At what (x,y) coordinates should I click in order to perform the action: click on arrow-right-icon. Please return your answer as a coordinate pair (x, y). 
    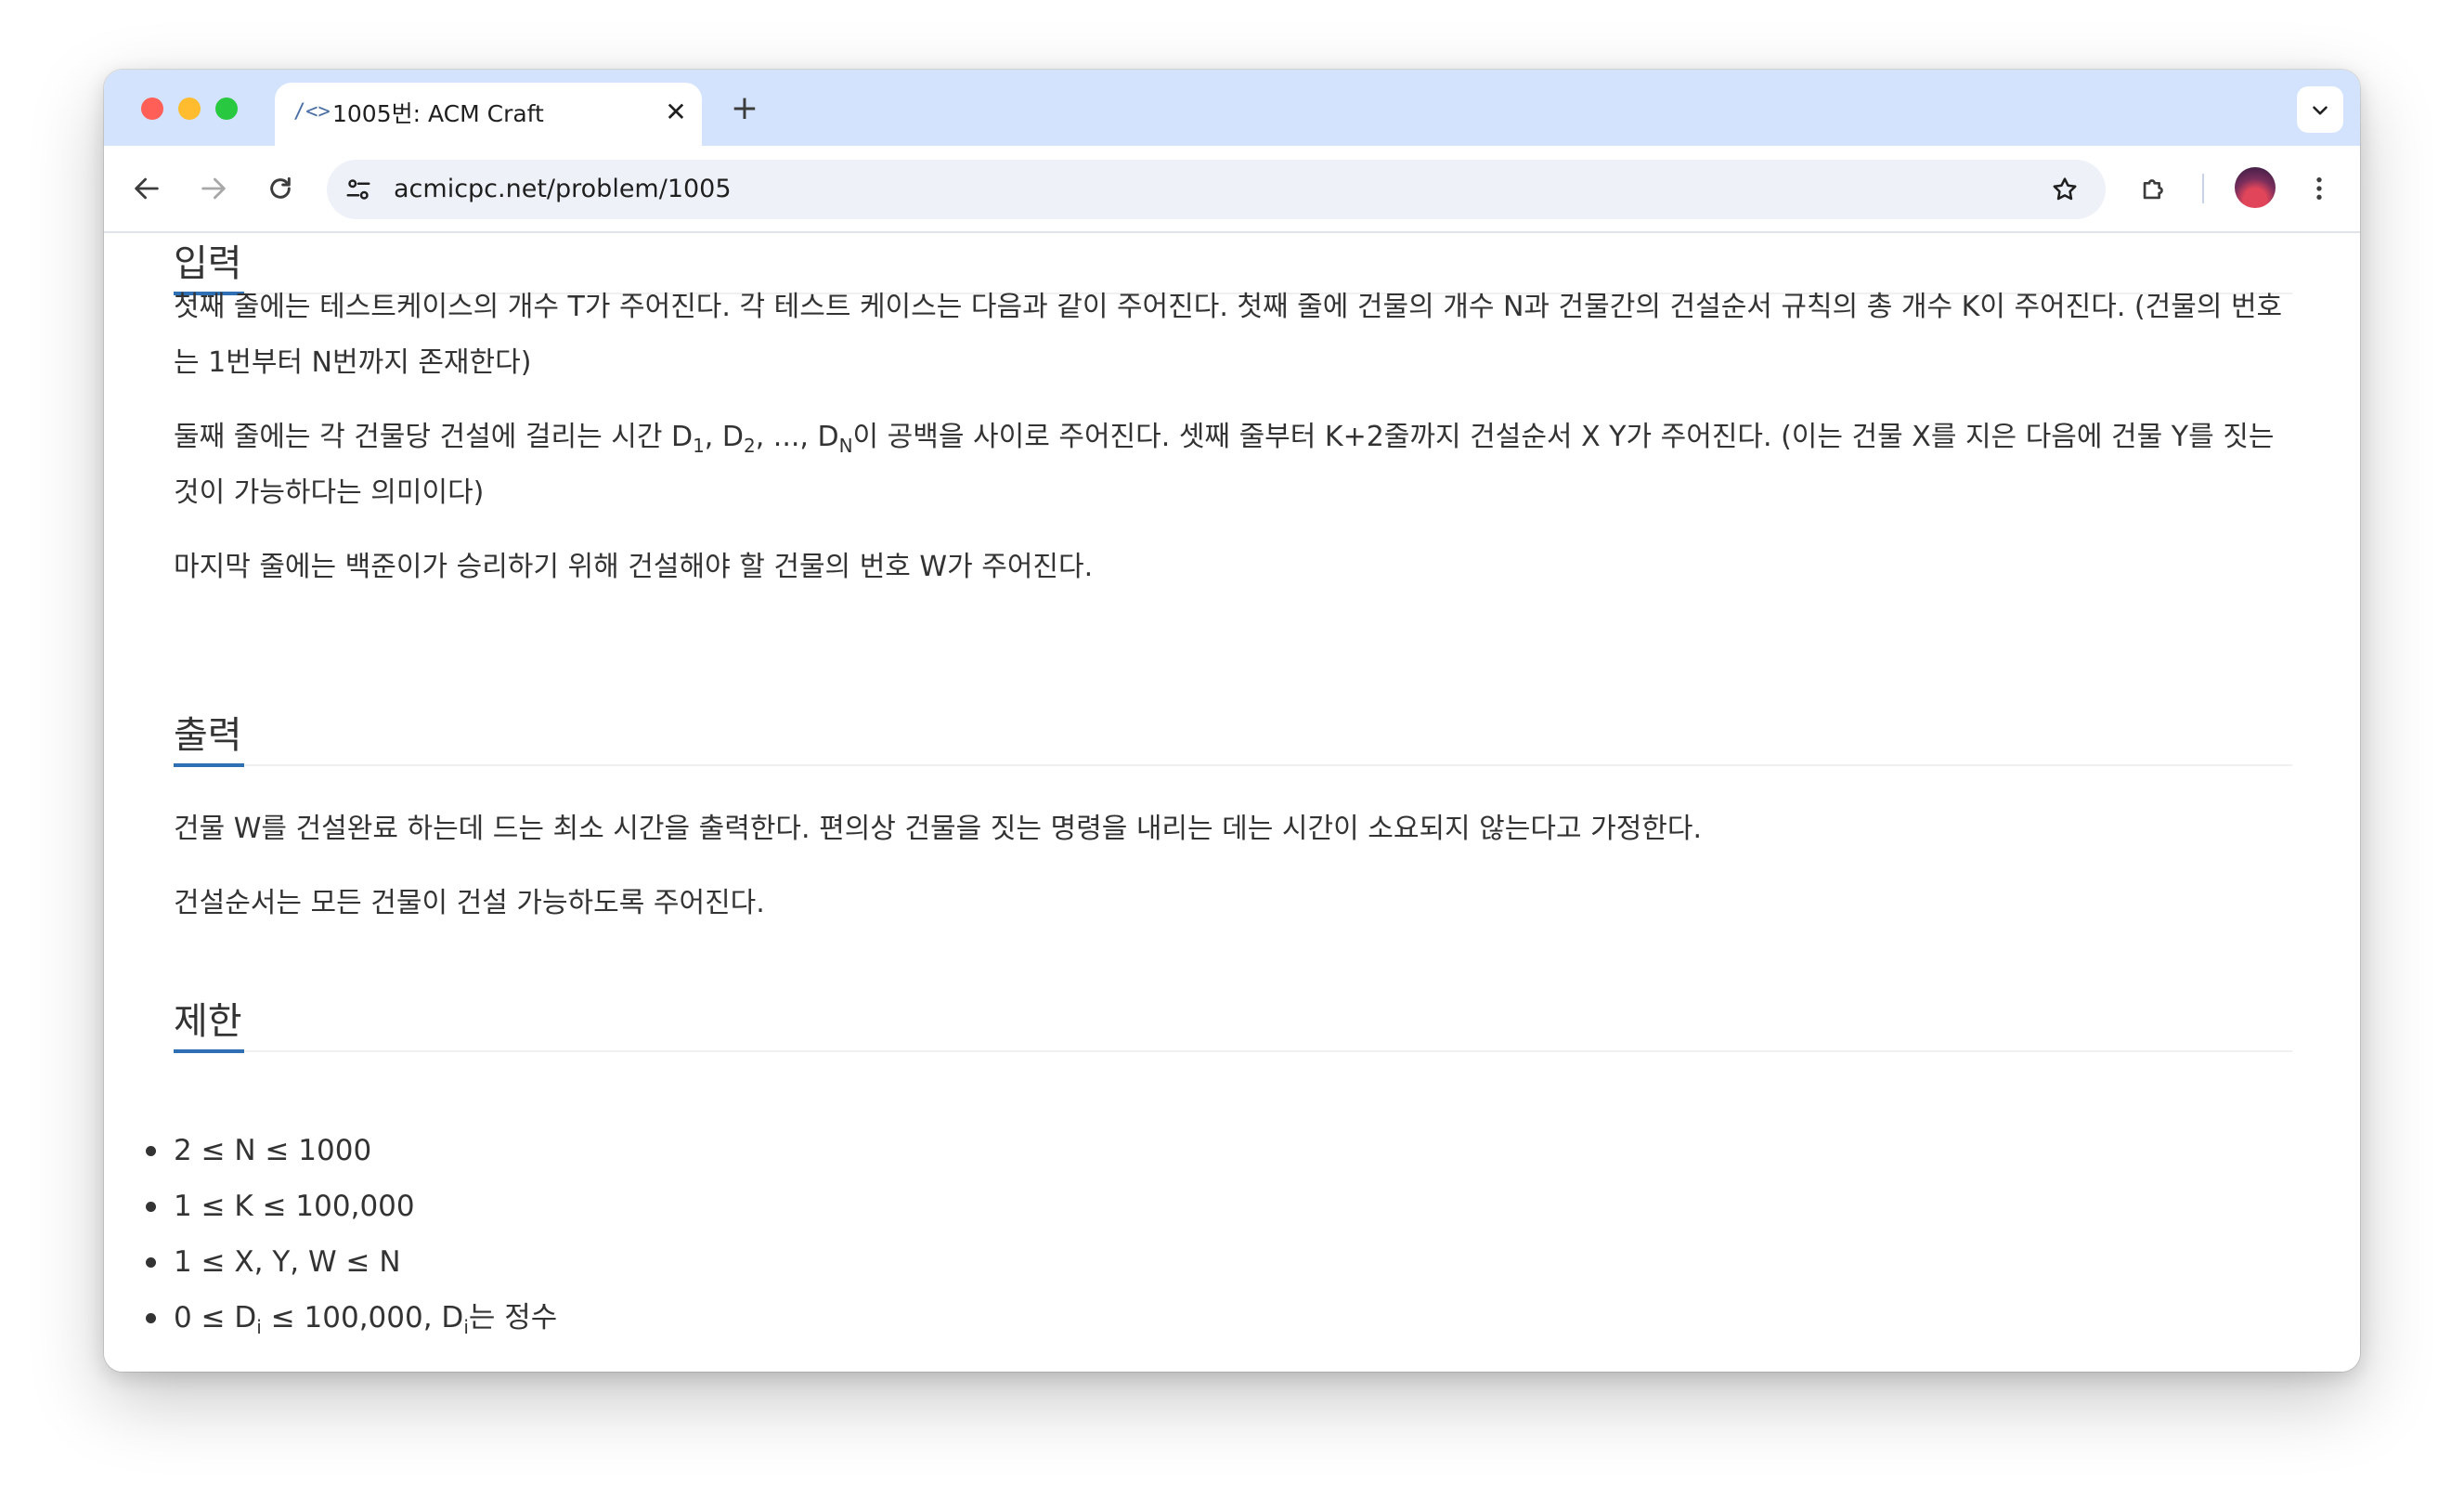
    Looking at the image, I should click on (213, 189).